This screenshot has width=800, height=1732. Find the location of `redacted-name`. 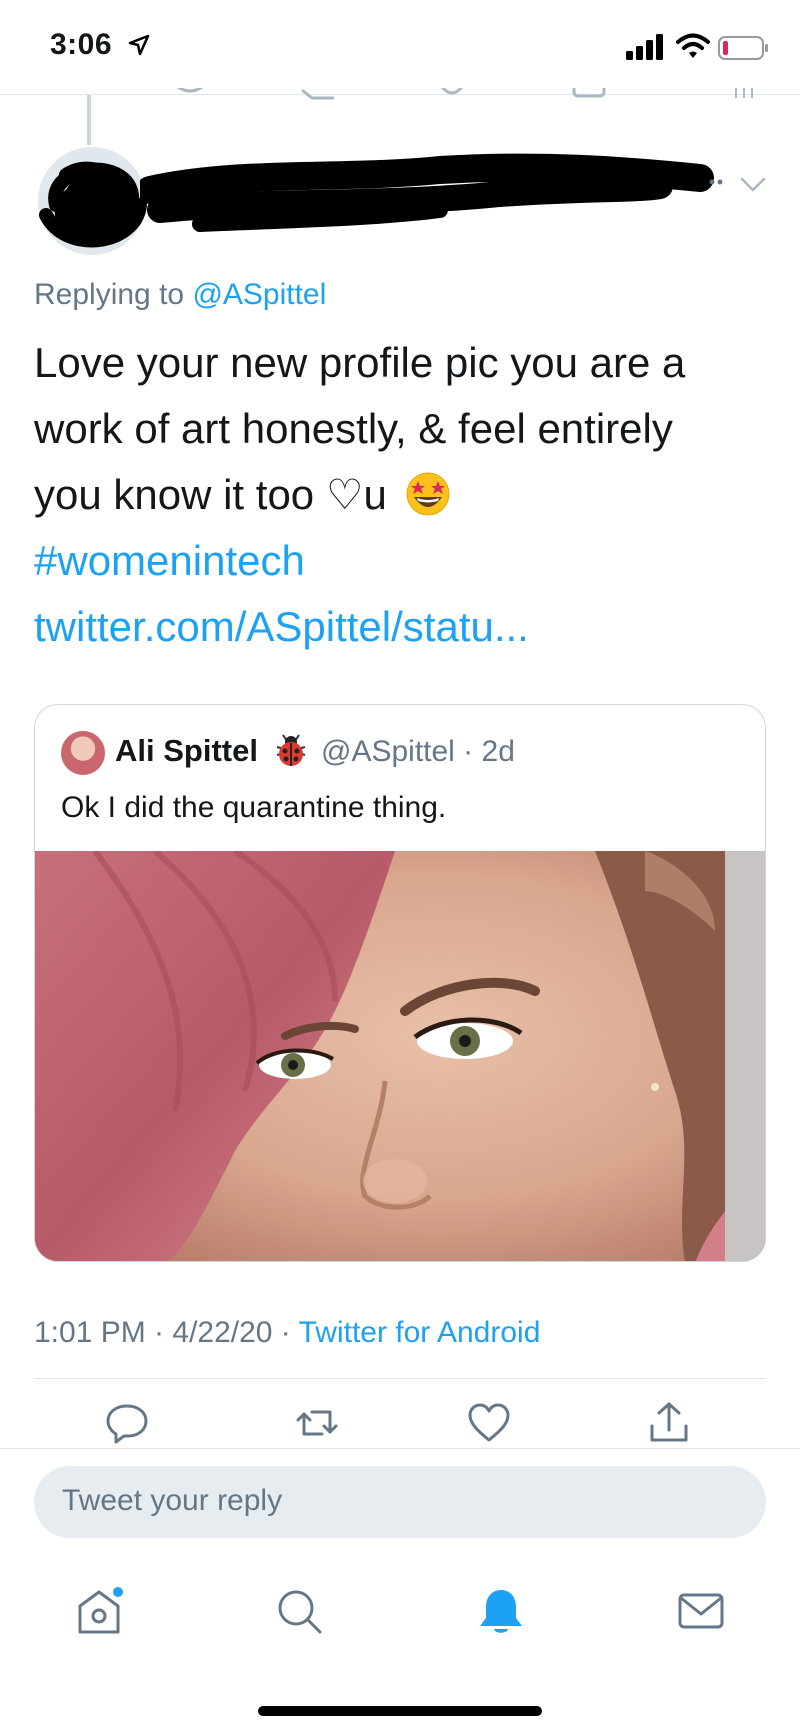

redacted-name is located at coordinates (431, 192).